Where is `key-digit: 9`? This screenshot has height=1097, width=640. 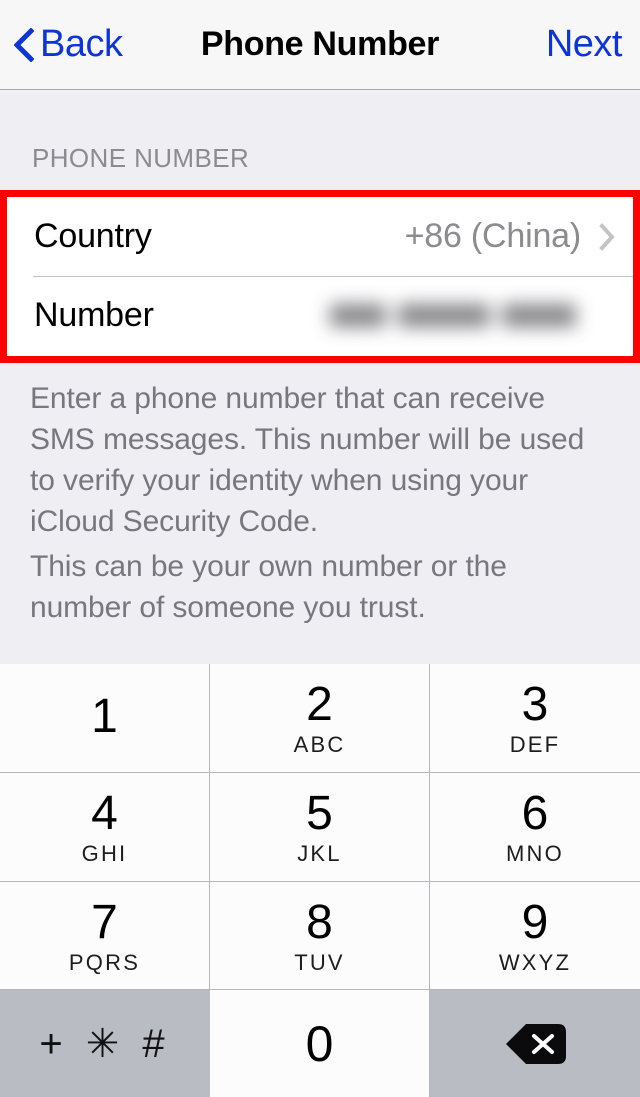 key-digit: 9 is located at coordinates (535, 922).